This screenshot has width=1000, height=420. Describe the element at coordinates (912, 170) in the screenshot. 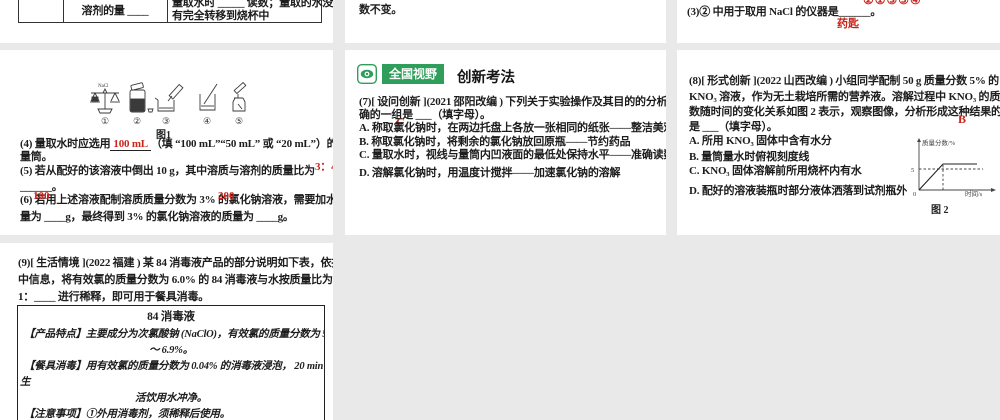

I see `figure-2-ytick-5: 5` at that location.